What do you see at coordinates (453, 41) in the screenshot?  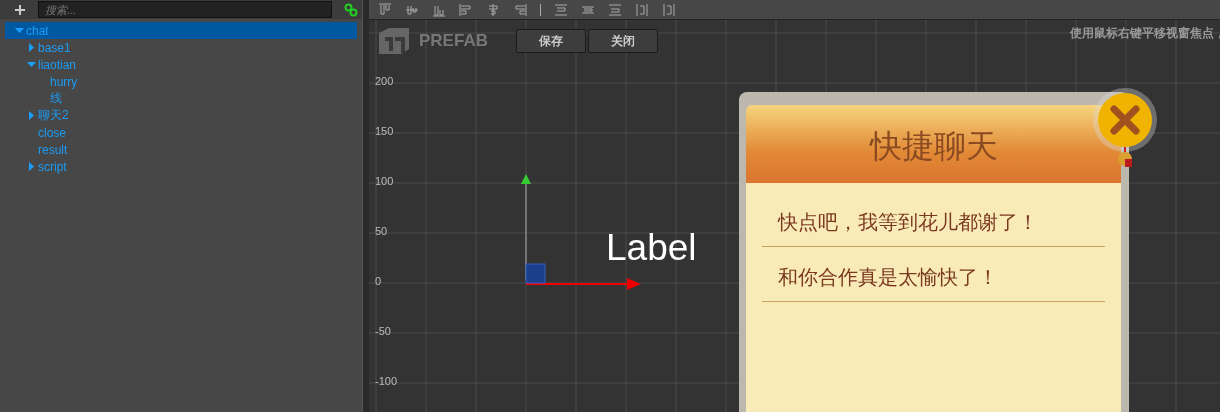 I see `prefab-title: PREFAB` at bounding box center [453, 41].